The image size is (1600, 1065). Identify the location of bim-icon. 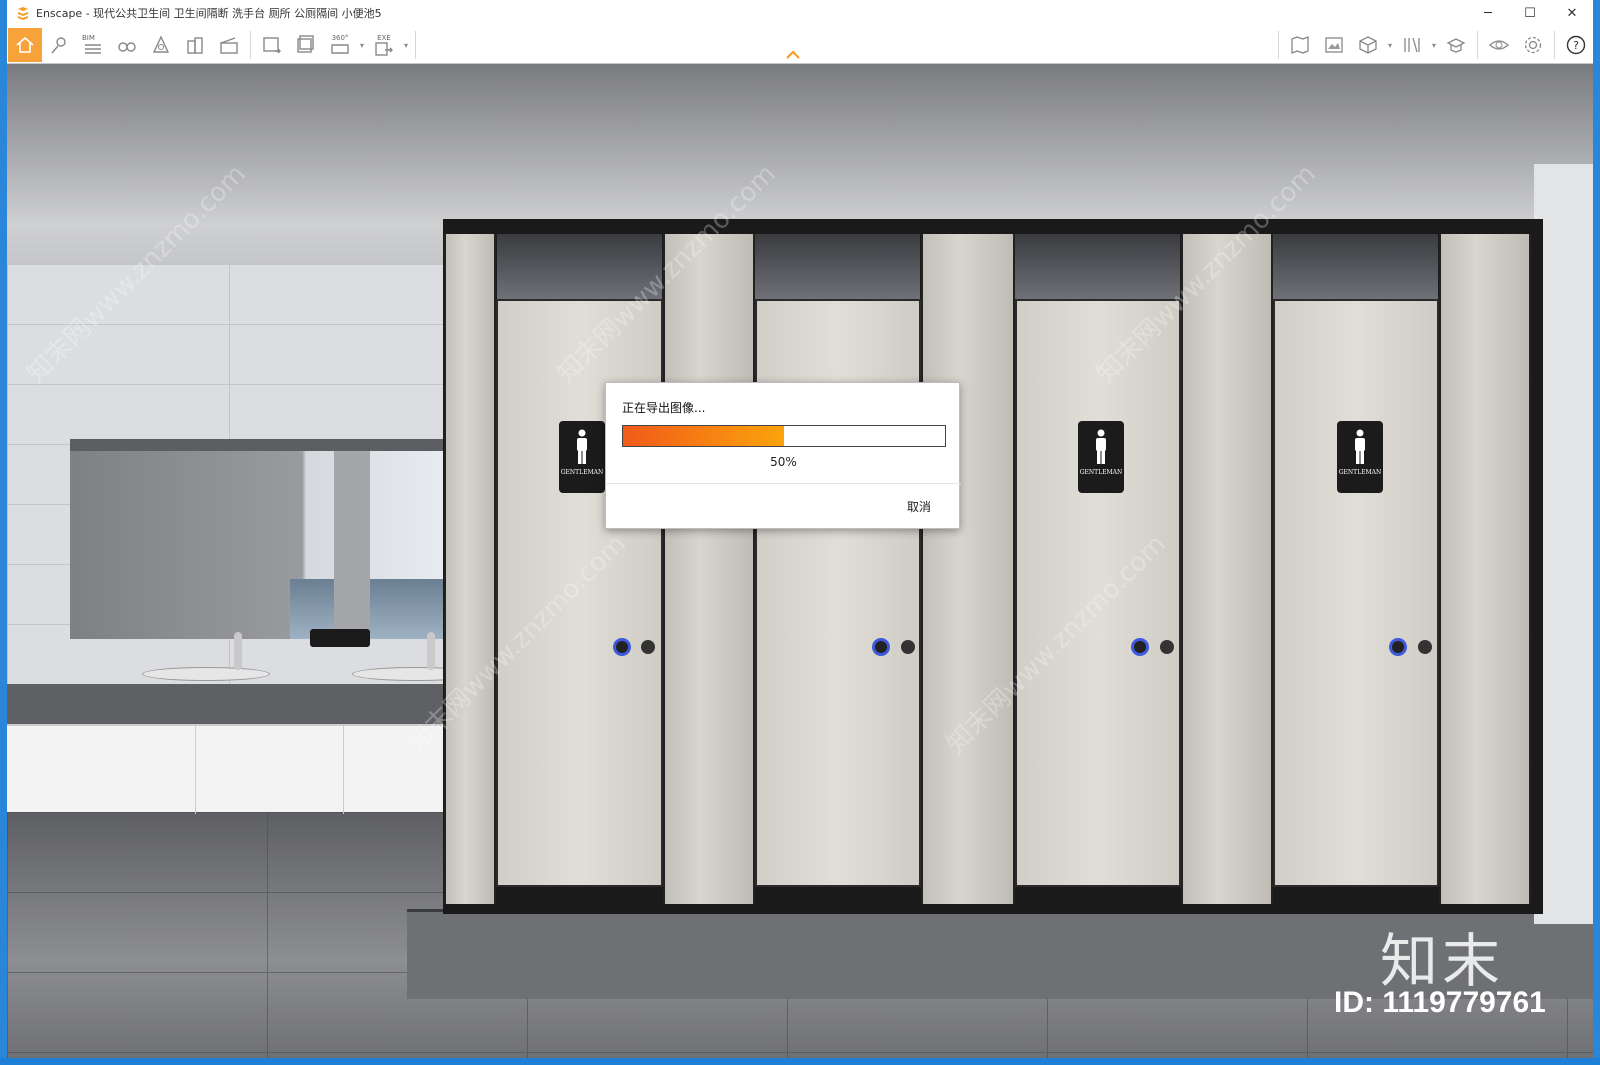
(93, 49).